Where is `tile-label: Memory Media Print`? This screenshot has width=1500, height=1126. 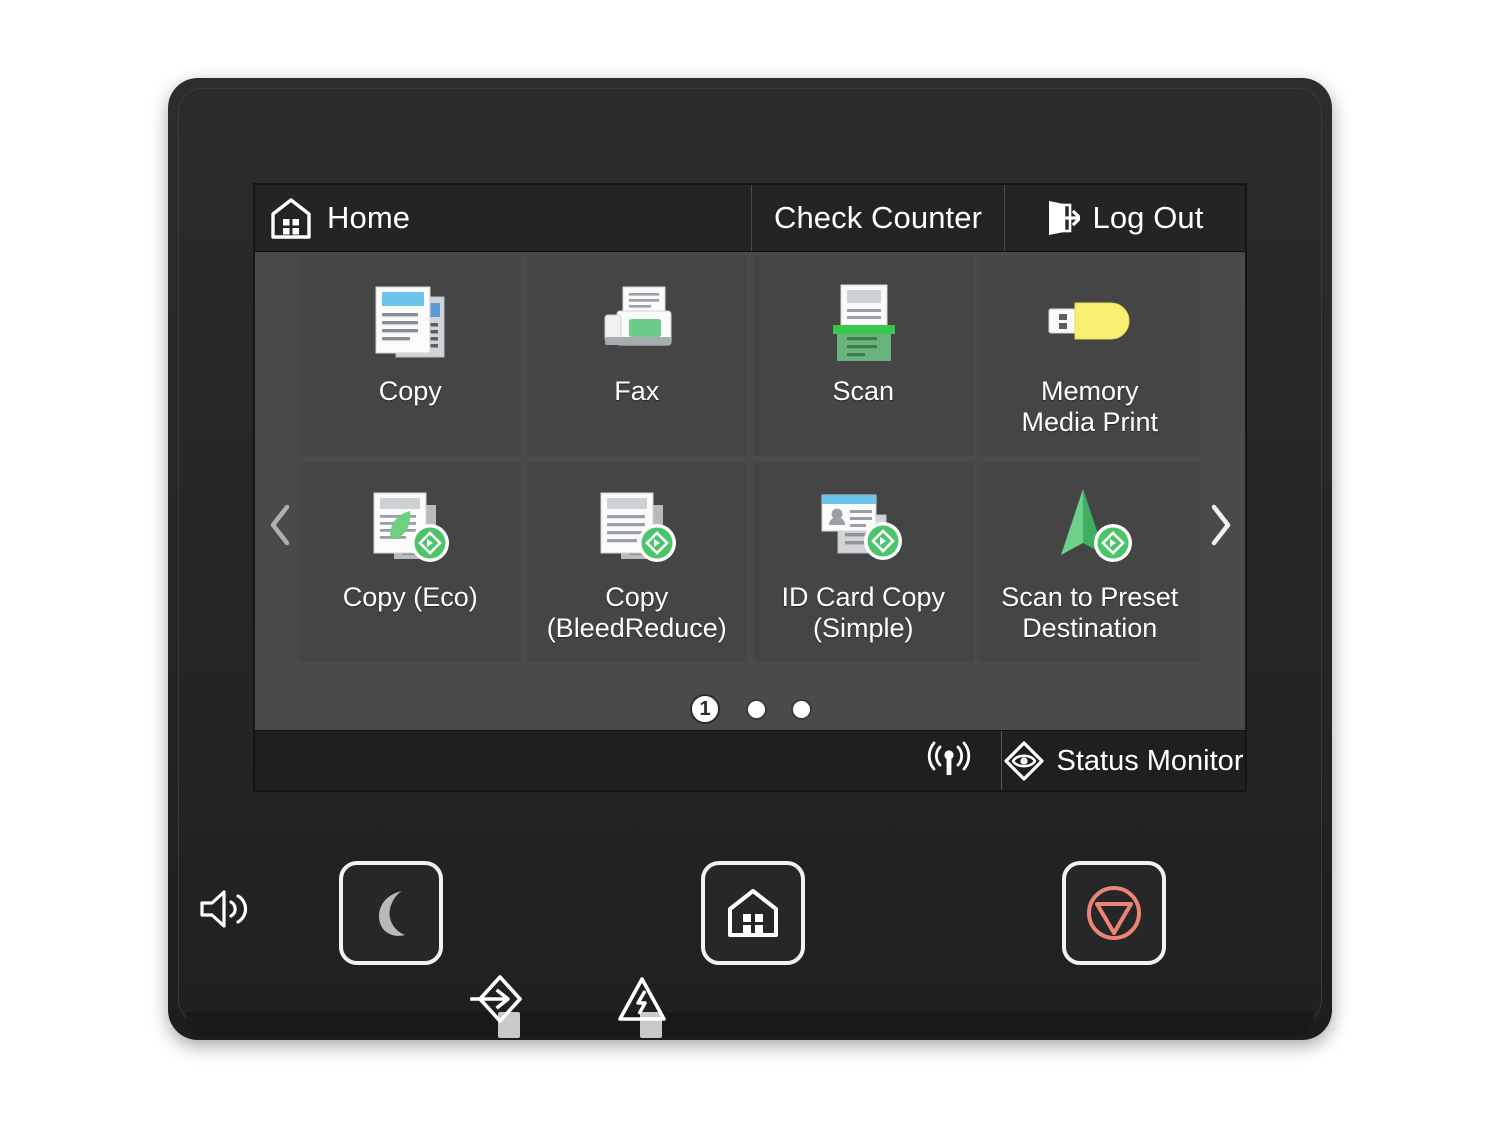 tile-label: Memory Media Print is located at coordinates (1090, 406).